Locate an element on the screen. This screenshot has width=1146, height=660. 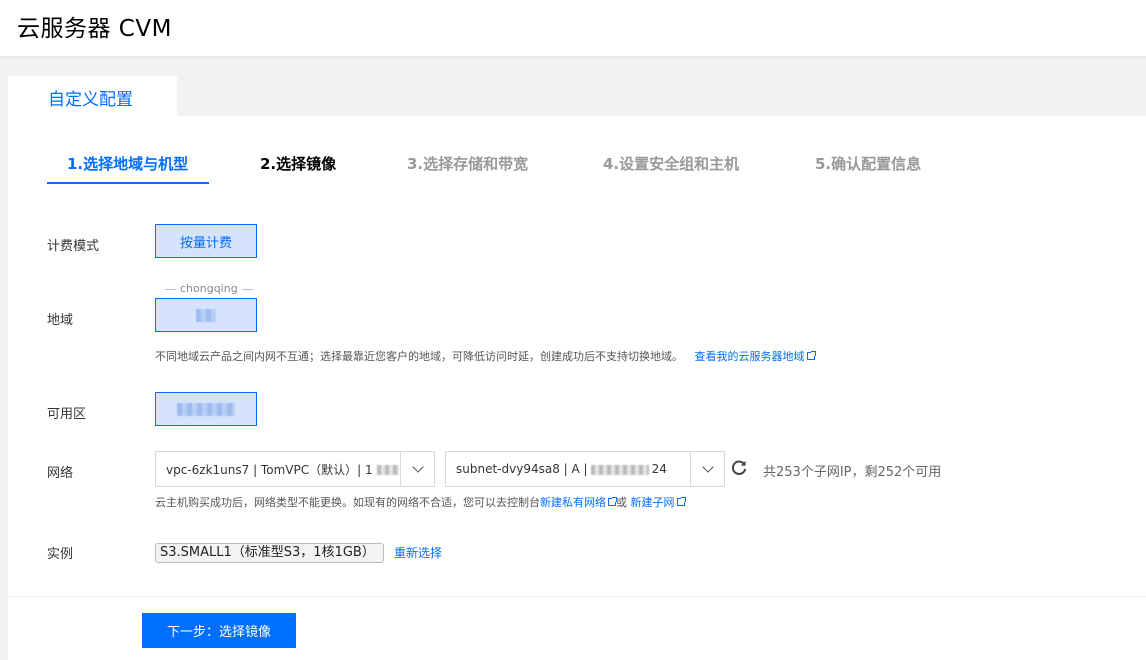
billing-option-pay-as-you-go: 按量计费 is located at coordinates (206, 241).